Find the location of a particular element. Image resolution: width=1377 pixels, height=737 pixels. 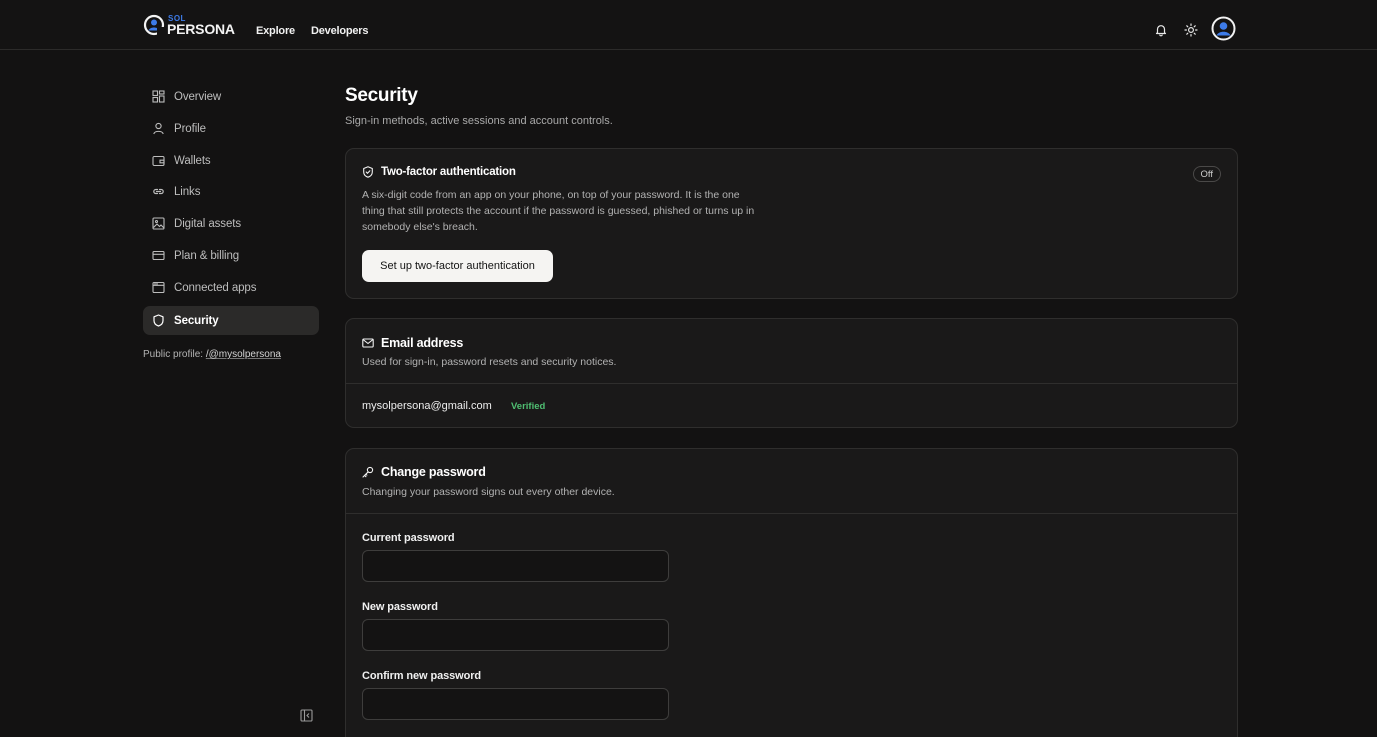

email-value: mysolpersona@gmail.com is located at coordinates (427, 406).